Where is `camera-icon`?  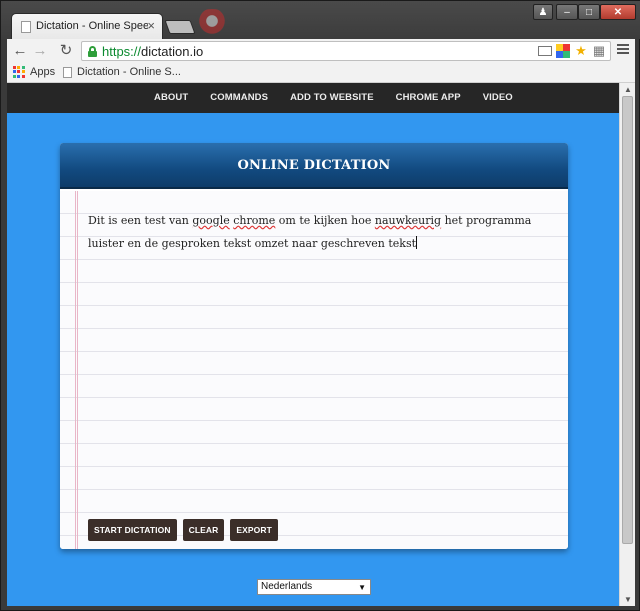 camera-icon is located at coordinates (545, 51).